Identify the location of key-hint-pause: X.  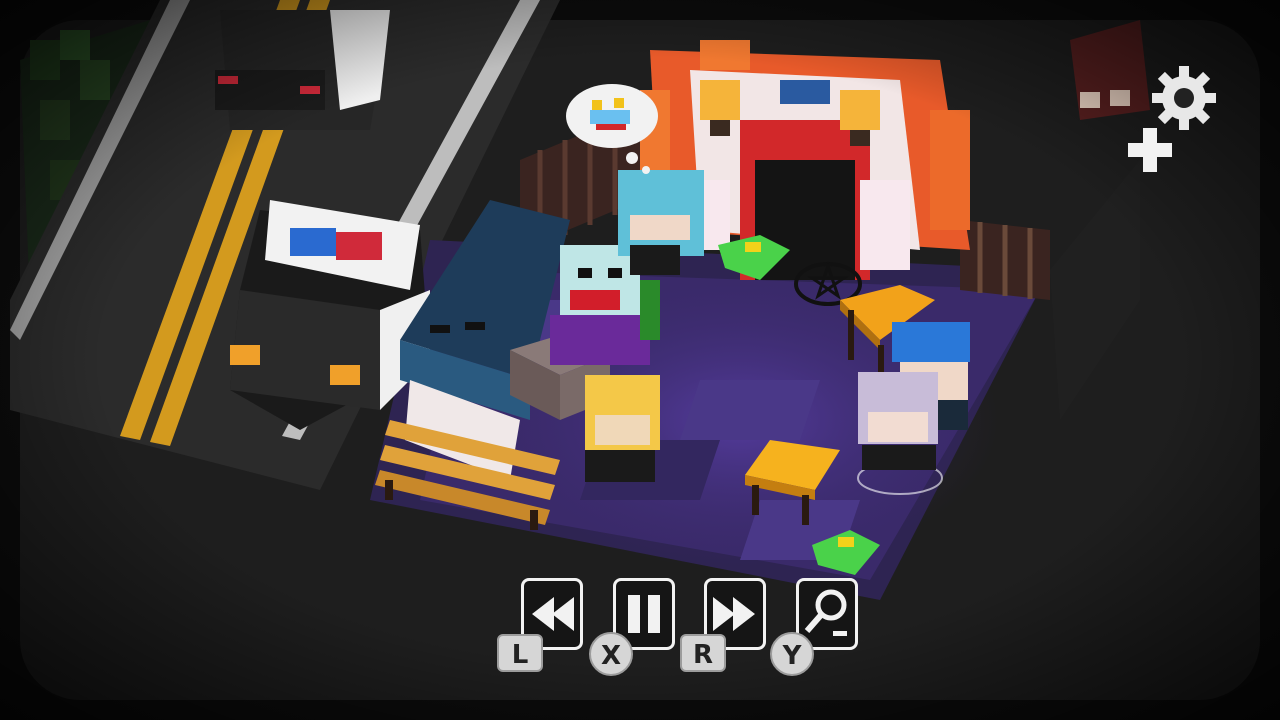
(611, 654).